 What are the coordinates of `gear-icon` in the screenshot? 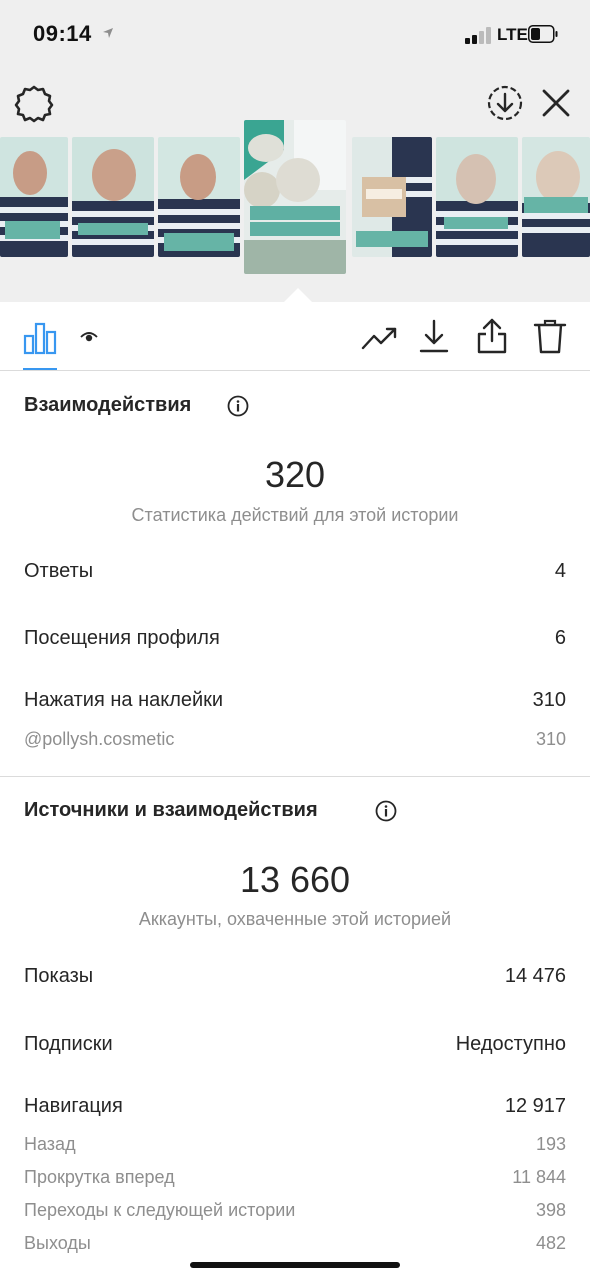 It's located at (34, 103).